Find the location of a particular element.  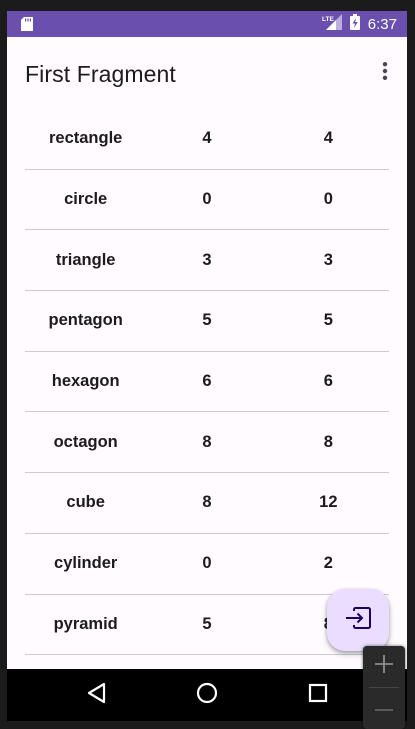

fab-button is located at coordinates (358, 620).